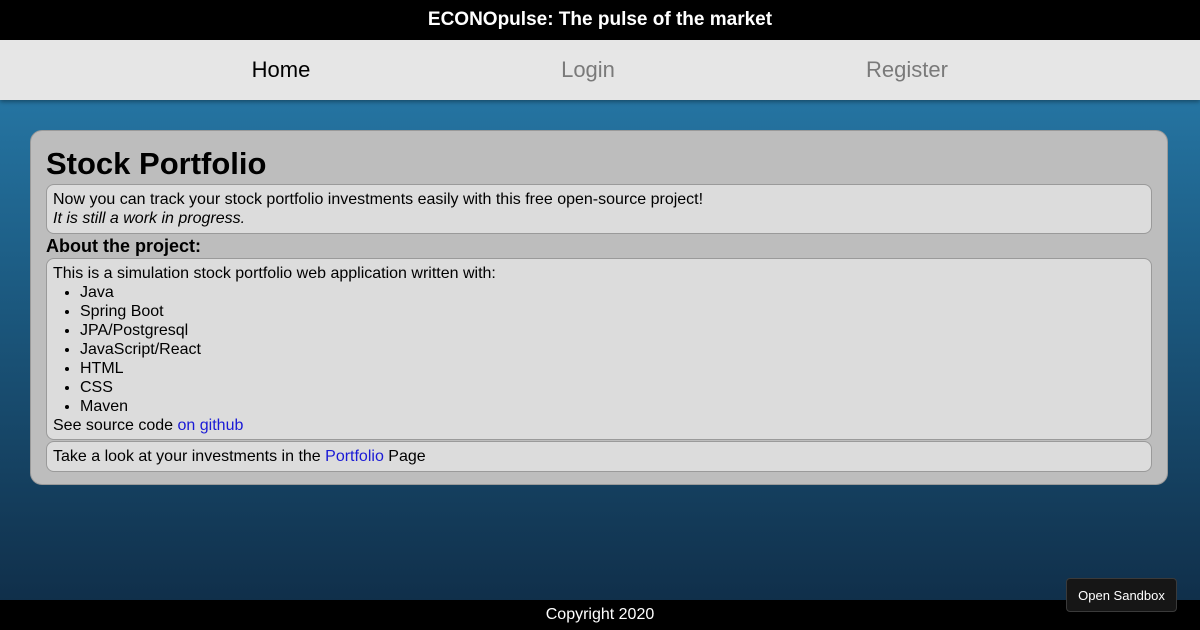  I want to click on github-link: on github, so click(211, 425).